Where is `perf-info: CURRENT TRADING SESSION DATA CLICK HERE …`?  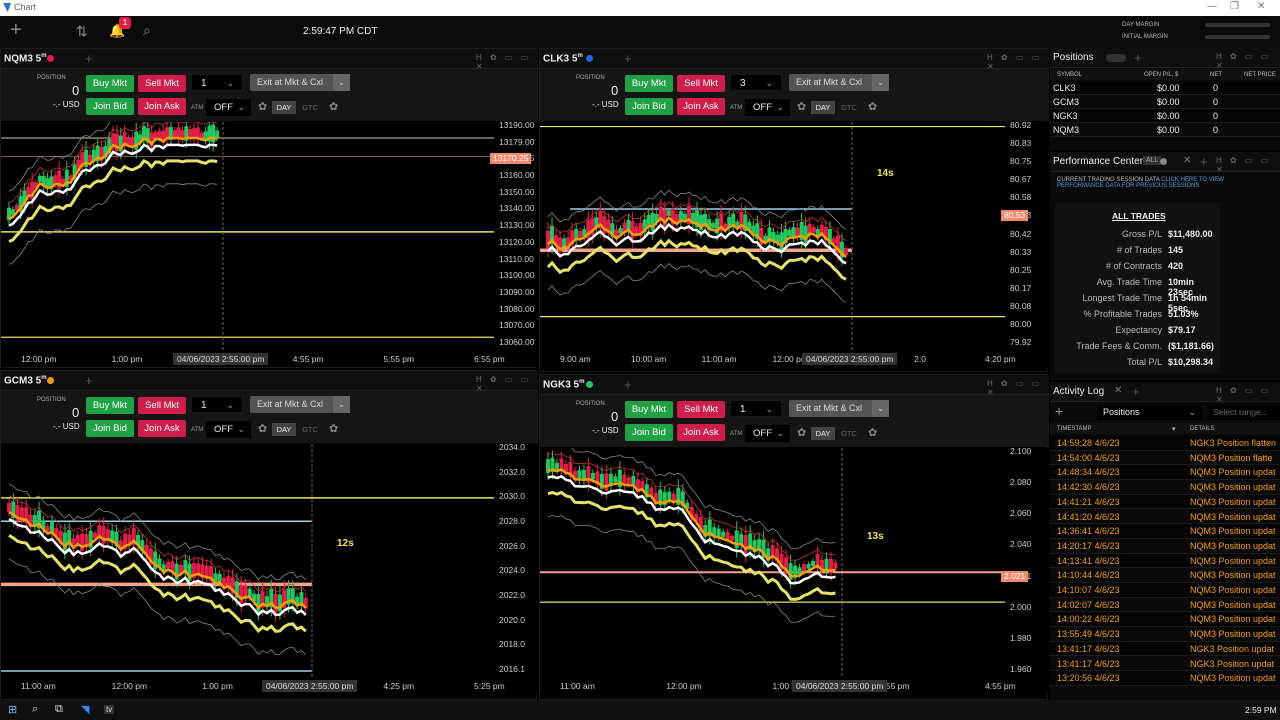
perf-info: CURRENT TRADING SESSION DATA CLICK HERE … is located at coordinates (1167, 183).